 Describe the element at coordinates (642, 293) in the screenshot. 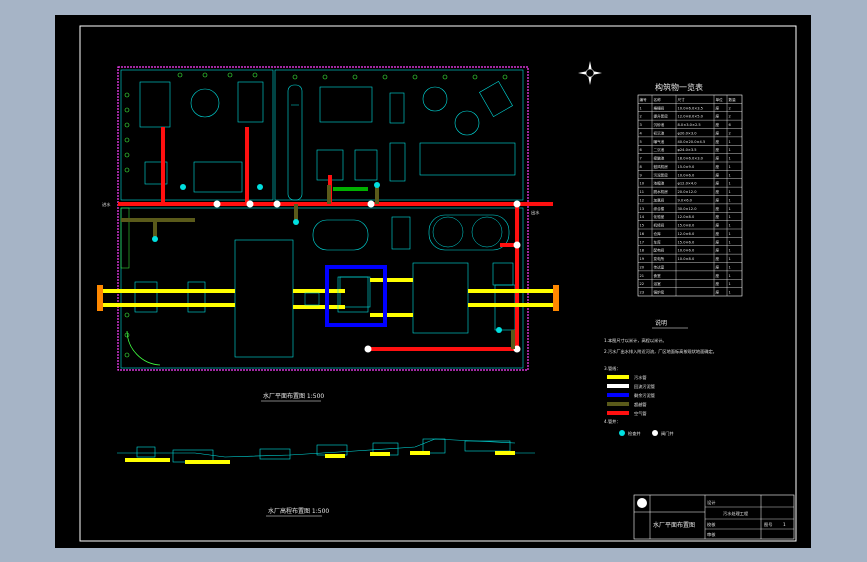

I see `table-cell: 23` at that location.